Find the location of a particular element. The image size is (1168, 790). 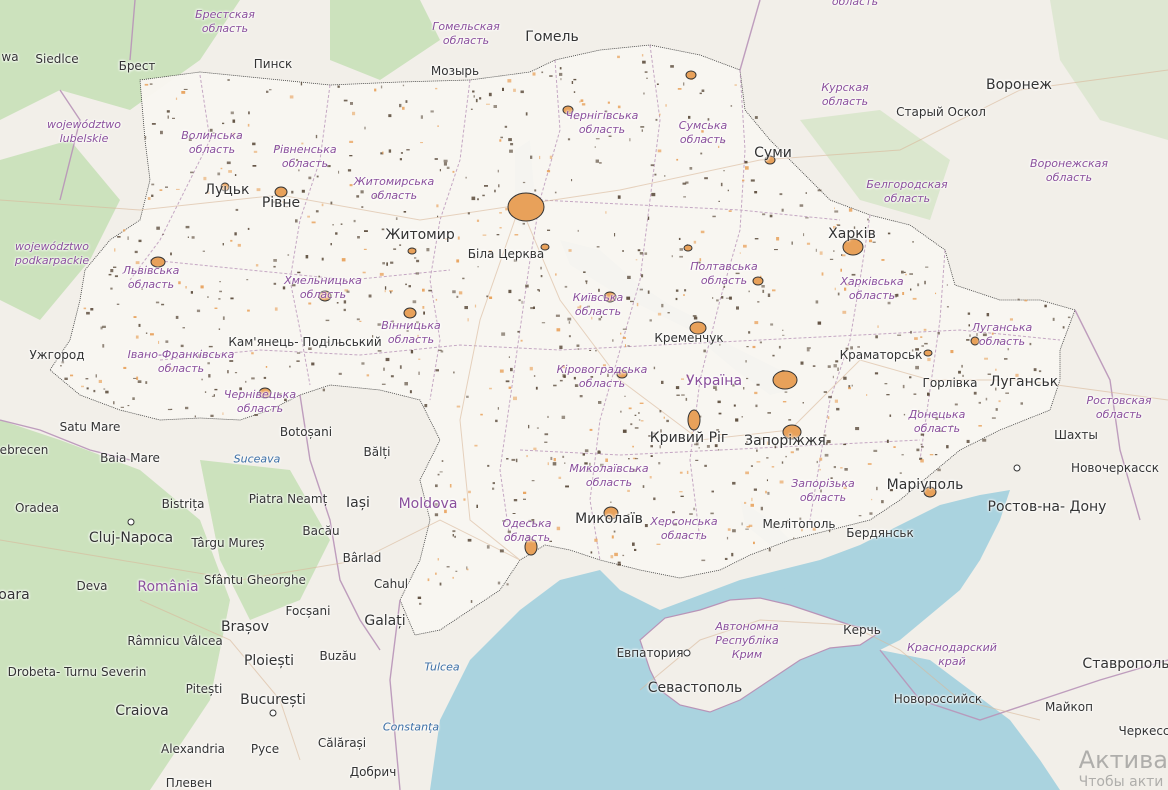

label-lubelskie: województwo lubelskie is located at coordinates (84, 131).